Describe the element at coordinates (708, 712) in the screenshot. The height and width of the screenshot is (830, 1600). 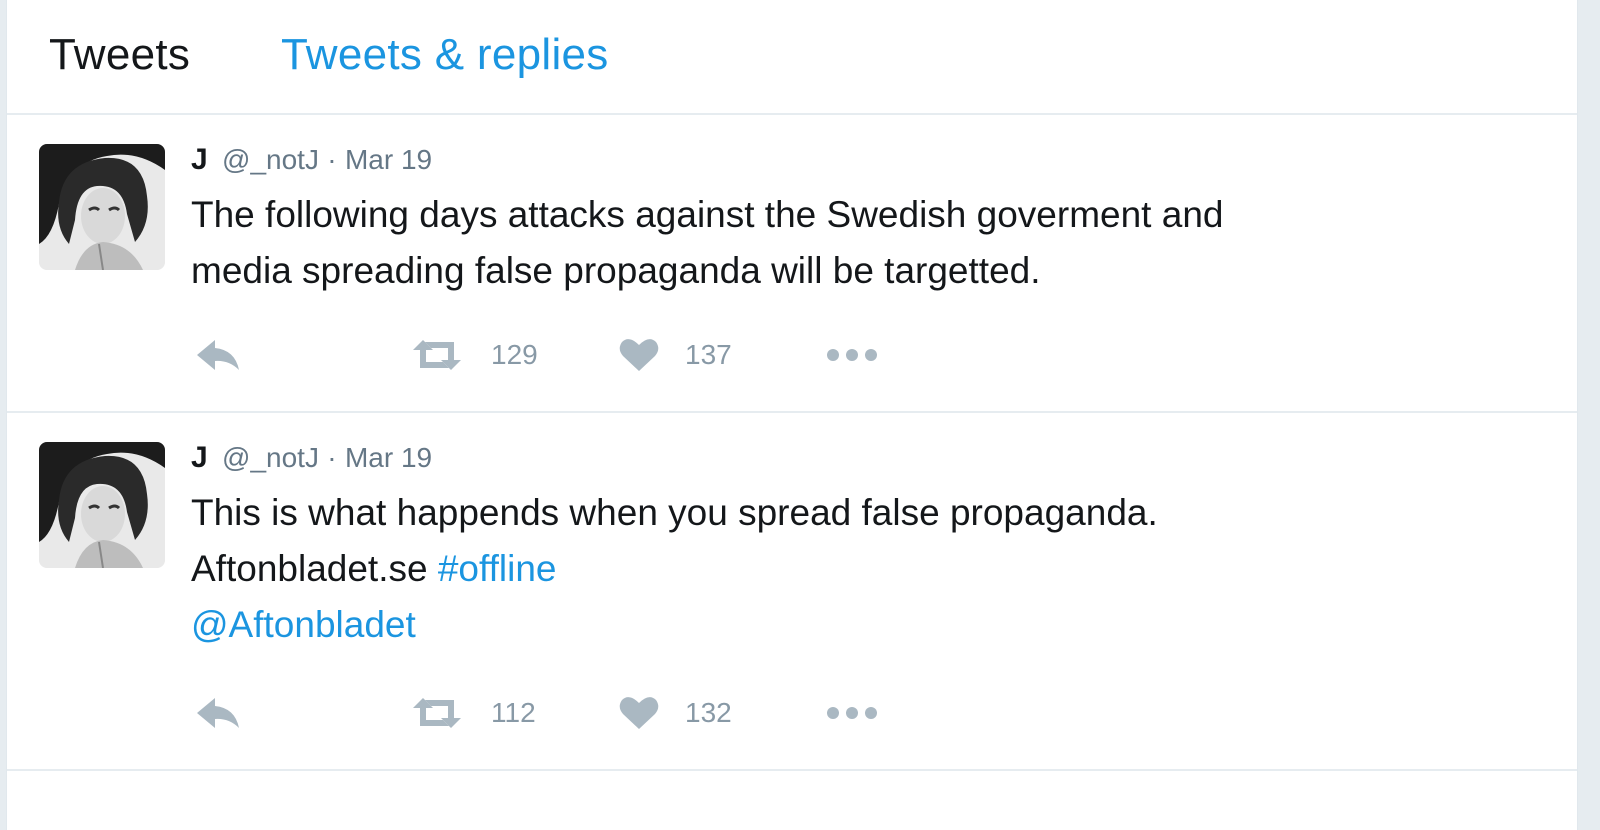
I see `like-count: 132` at that location.